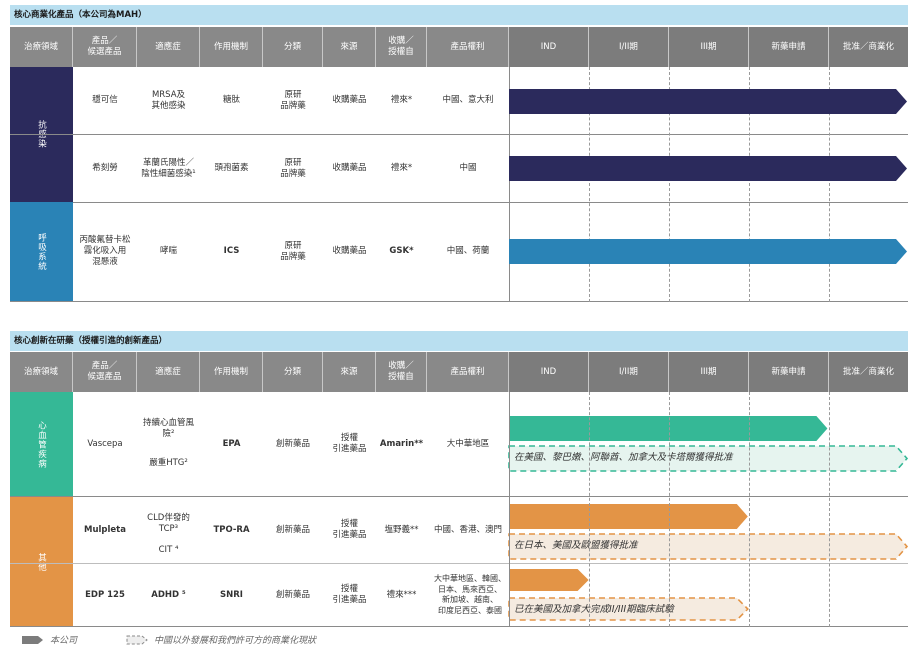 Image resolution: width=914 pixels, height=657 pixels. Describe the element at coordinates (231, 443) in the screenshot. I see `mechanism: EPA` at that location.